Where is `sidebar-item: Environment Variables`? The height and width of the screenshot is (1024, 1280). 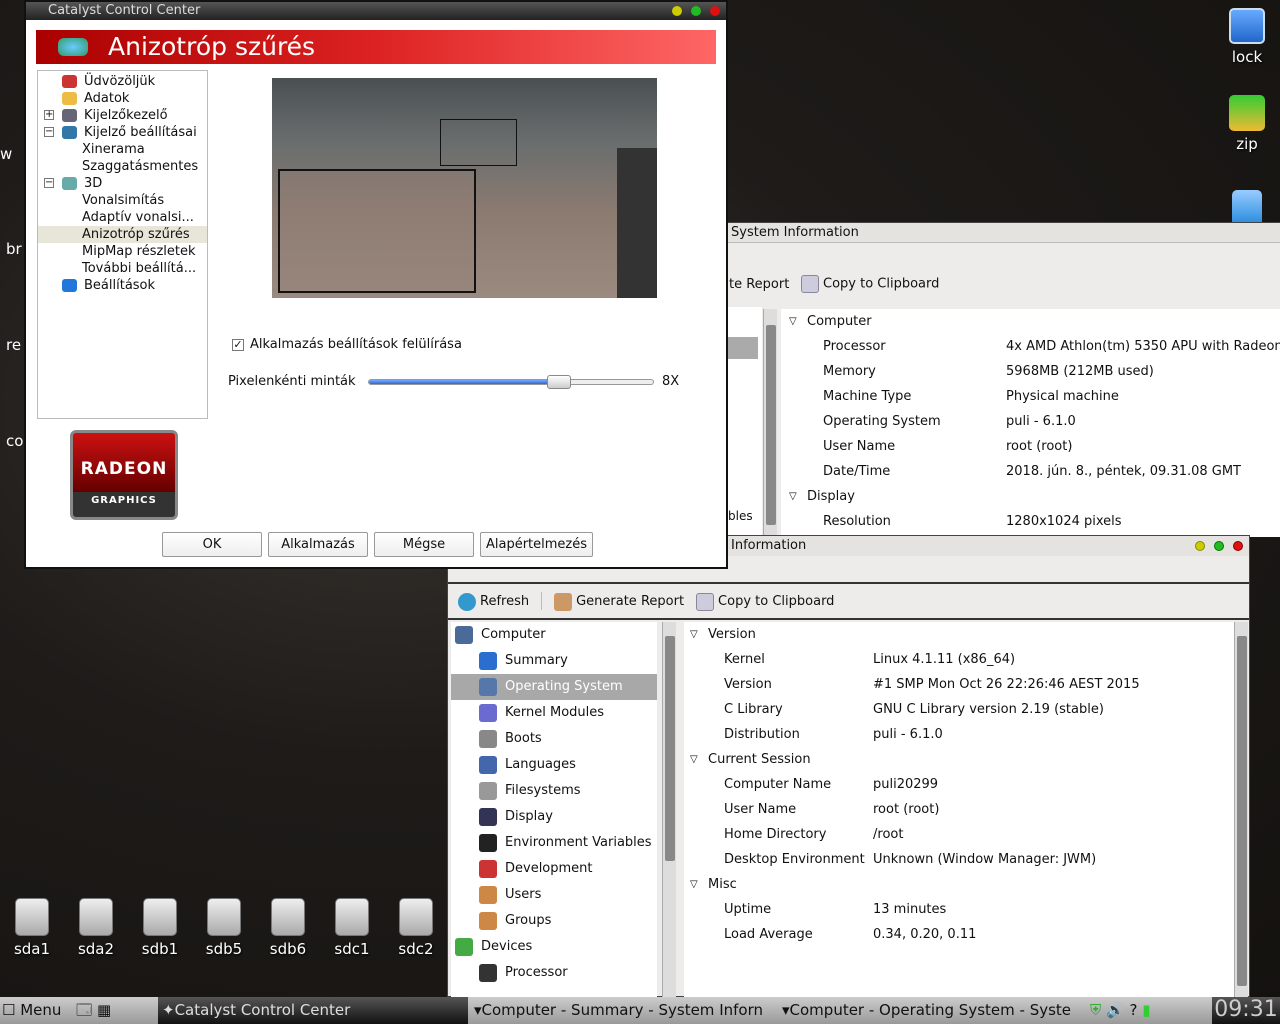 sidebar-item: Environment Variables is located at coordinates (554, 843).